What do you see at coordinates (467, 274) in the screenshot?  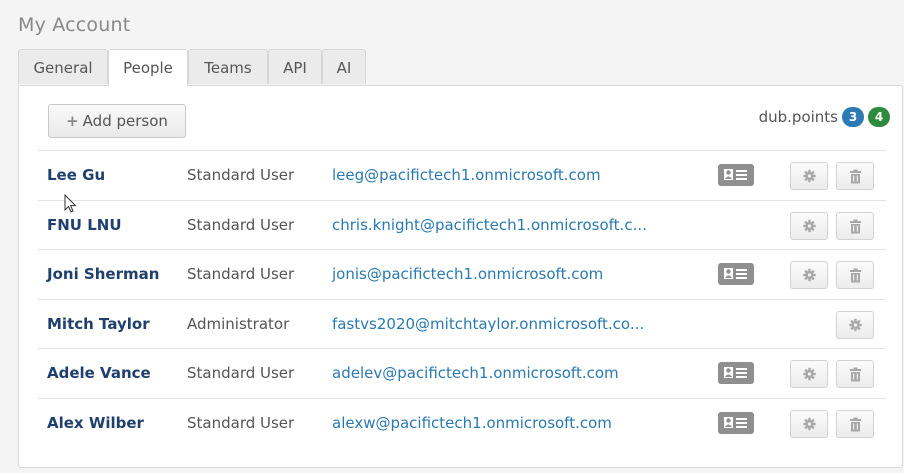 I see `person-email: jonis@pacifictech1.onmicrosoft.com` at bounding box center [467, 274].